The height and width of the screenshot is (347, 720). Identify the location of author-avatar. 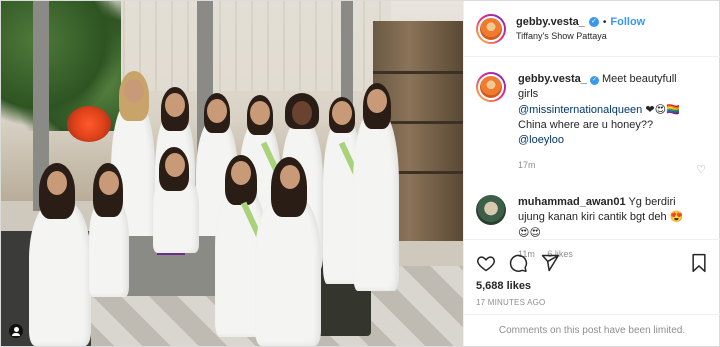
(491, 28).